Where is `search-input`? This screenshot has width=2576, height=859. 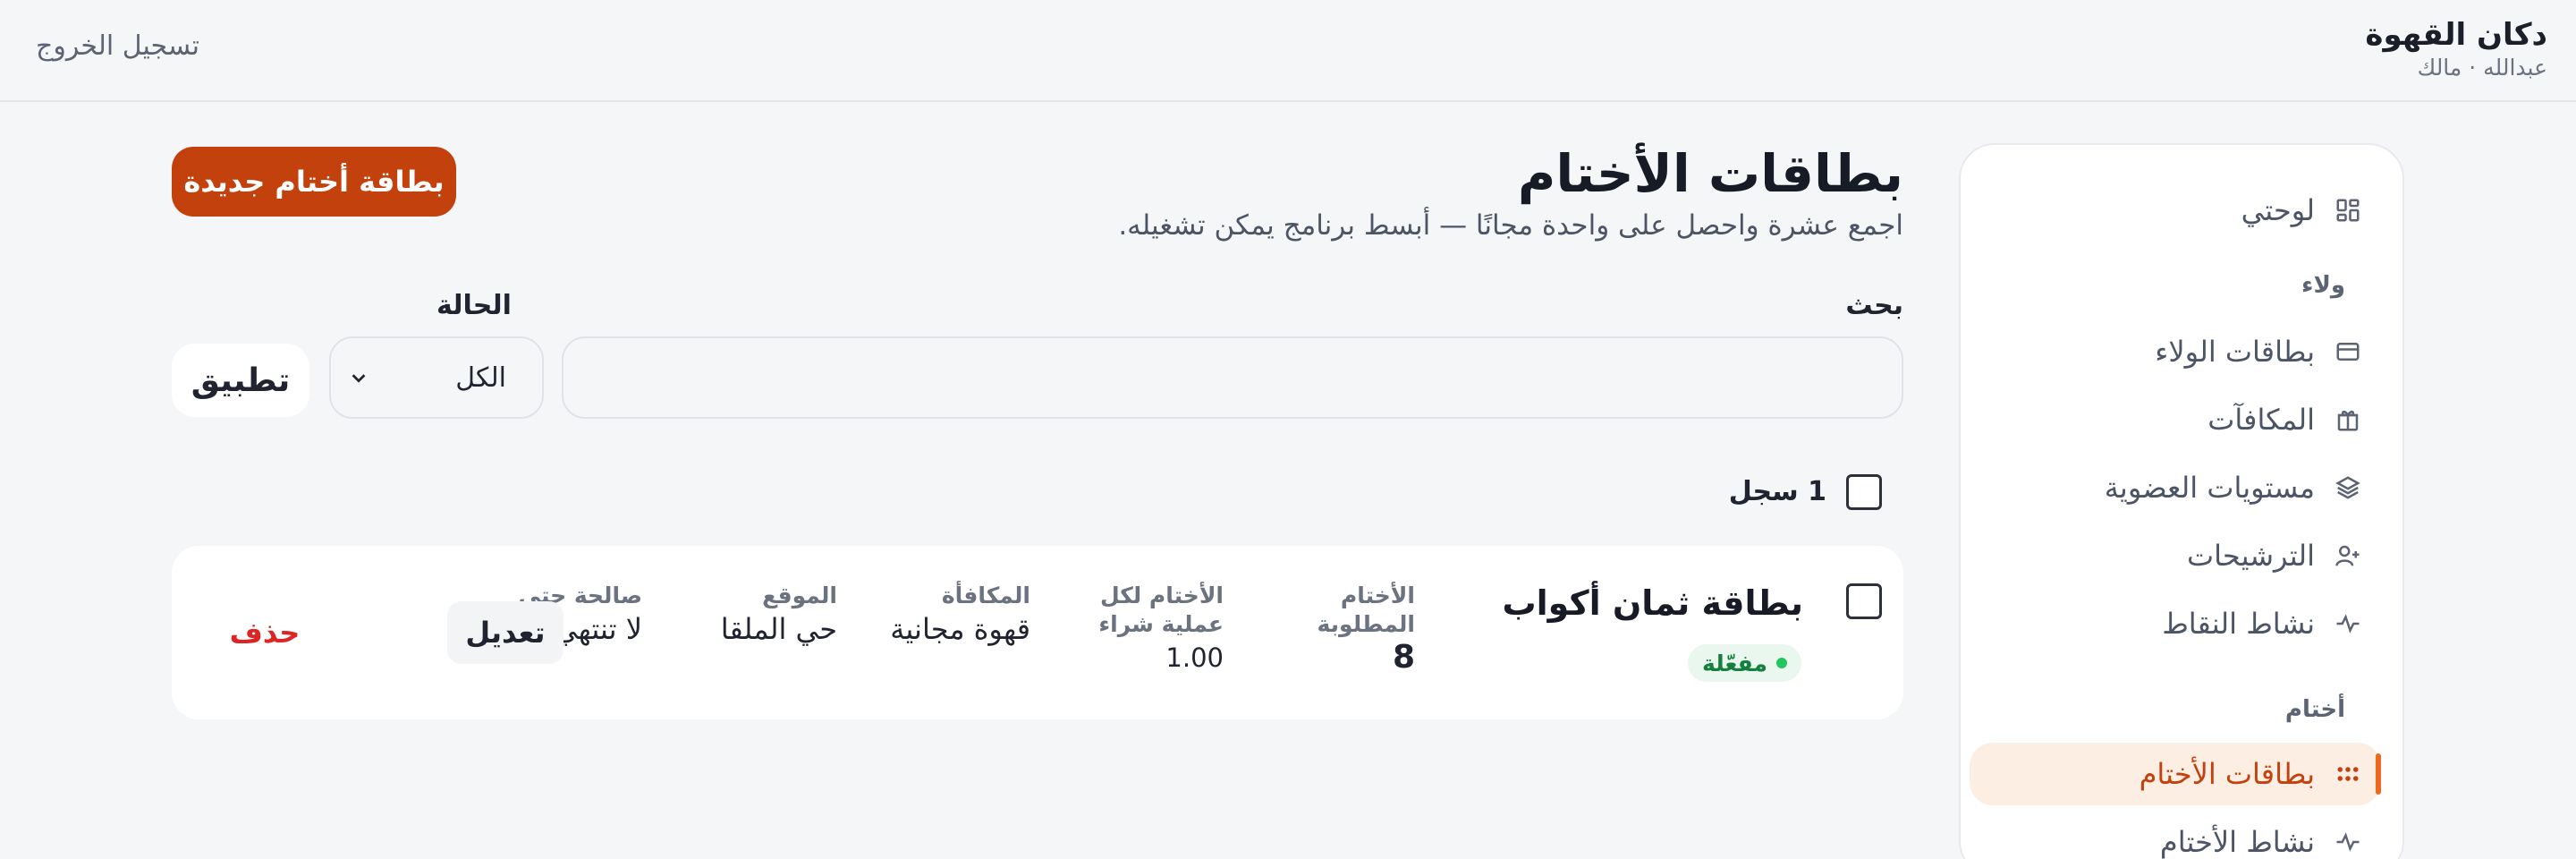
search-input is located at coordinates (1232, 377).